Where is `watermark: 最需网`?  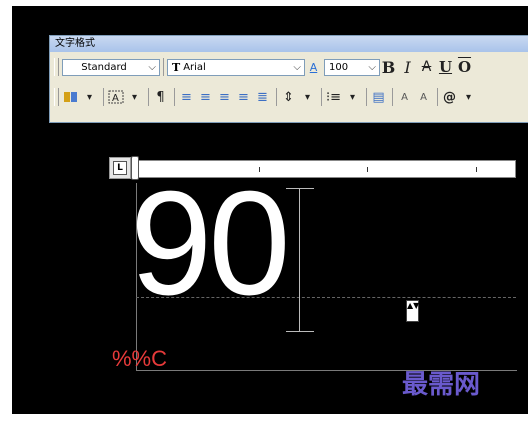
watermark: 最需网 is located at coordinates (441, 385).